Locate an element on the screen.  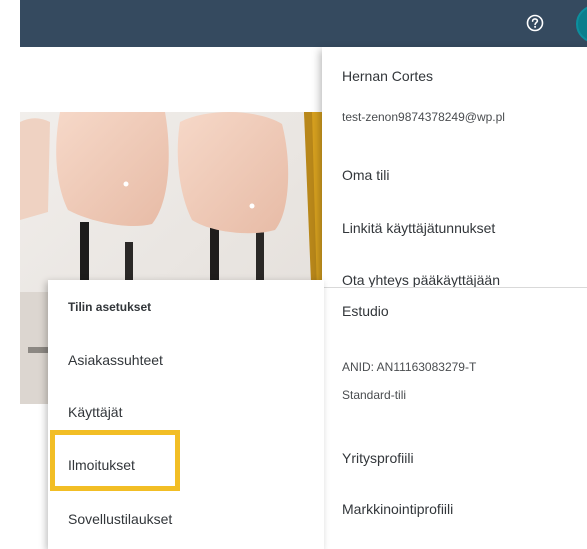
company-name: Estudio is located at coordinates (365, 311).